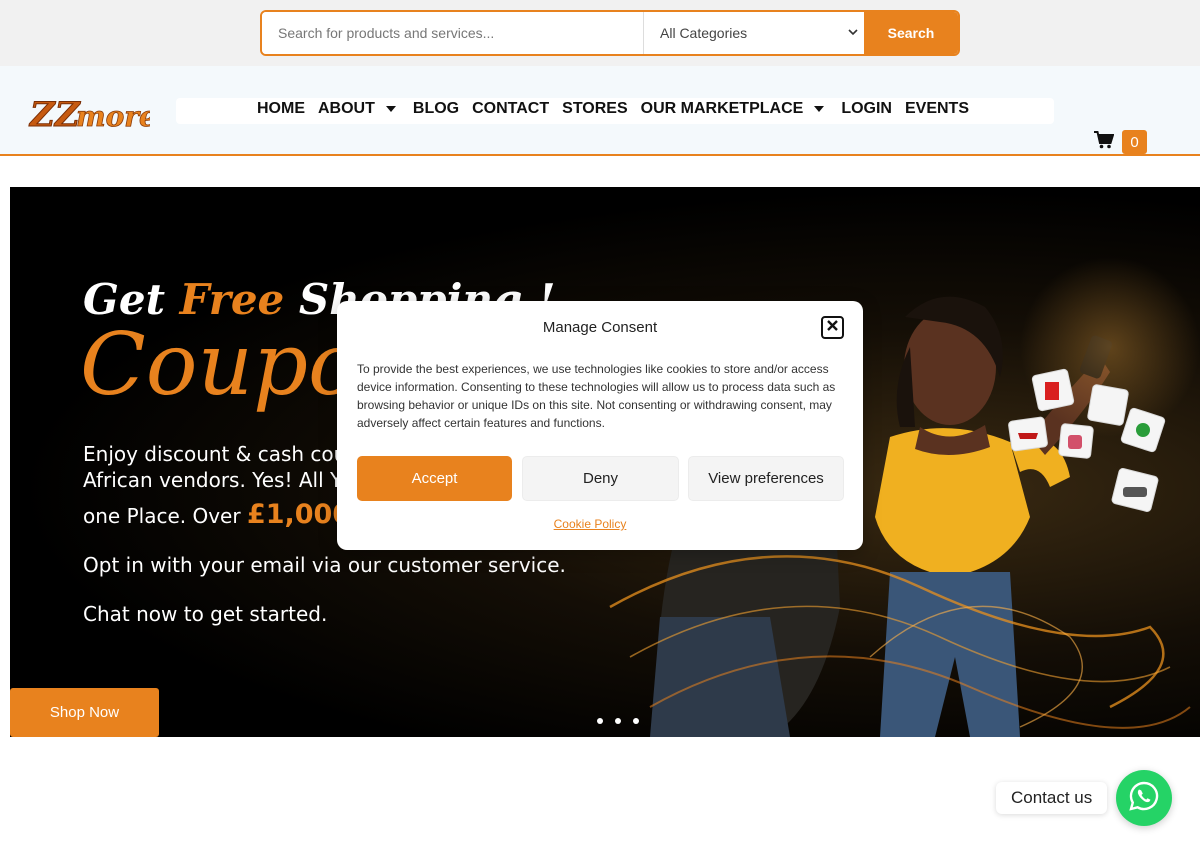 Image resolution: width=1200 pixels, height=850 pixels. Describe the element at coordinates (217, 480) in the screenshot. I see `hero-text-line-2: African vendors. Yes! All Yo` at that location.